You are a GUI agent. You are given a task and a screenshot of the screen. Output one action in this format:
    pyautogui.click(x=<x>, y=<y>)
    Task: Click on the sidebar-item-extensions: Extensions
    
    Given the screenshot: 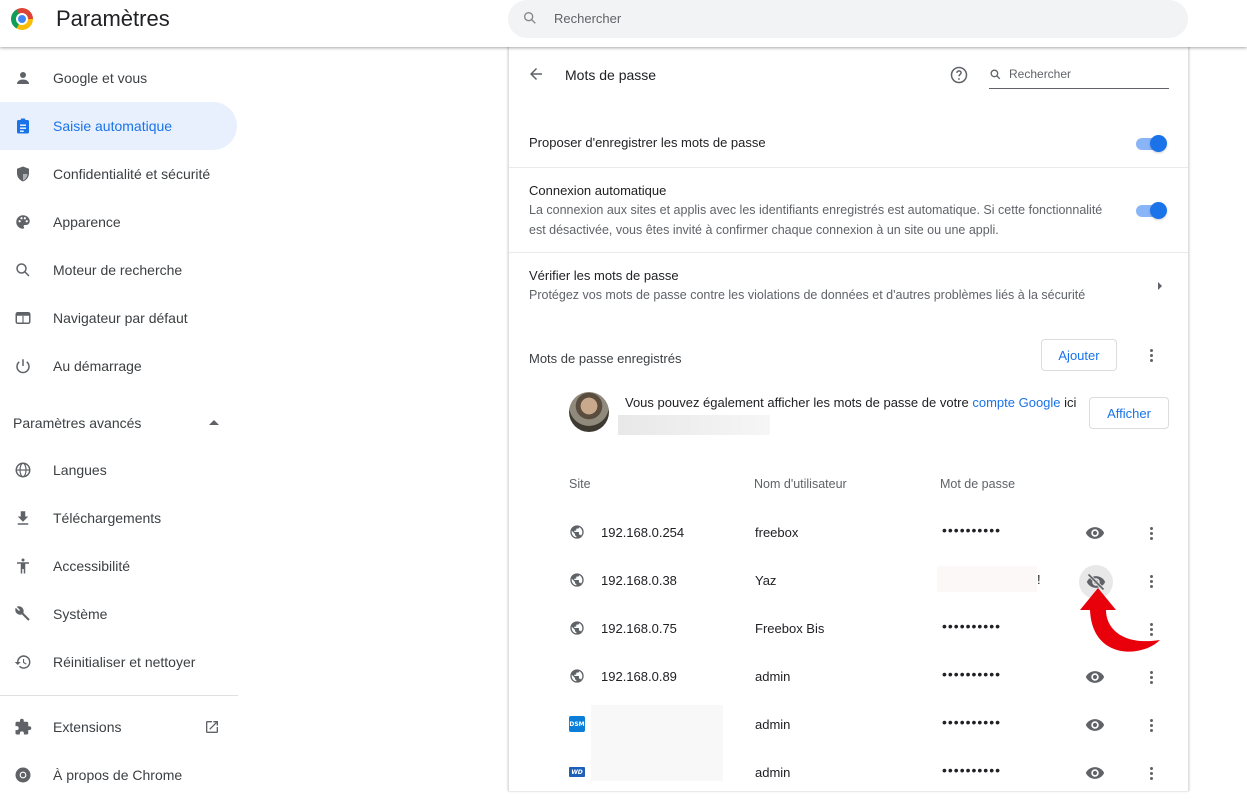 What is the action you would take?
    pyautogui.click(x=118, y=727)
    